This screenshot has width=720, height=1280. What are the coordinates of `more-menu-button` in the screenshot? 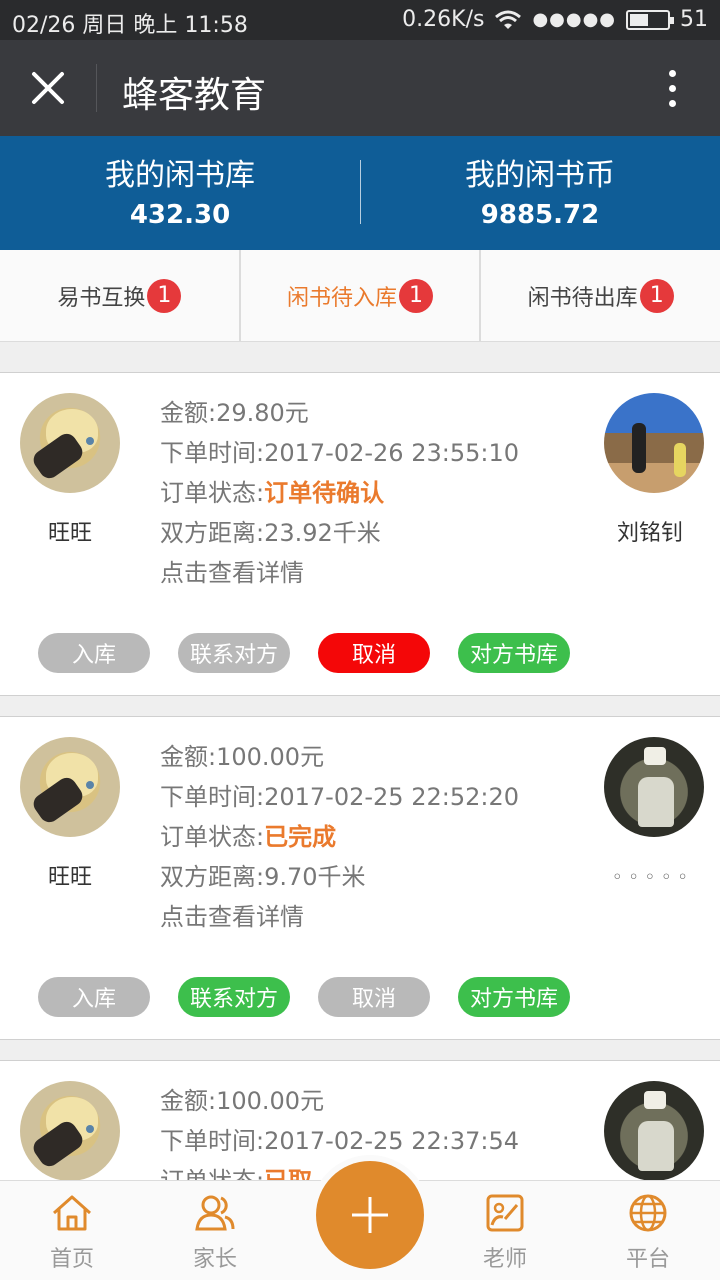 It's located at (672, 88).